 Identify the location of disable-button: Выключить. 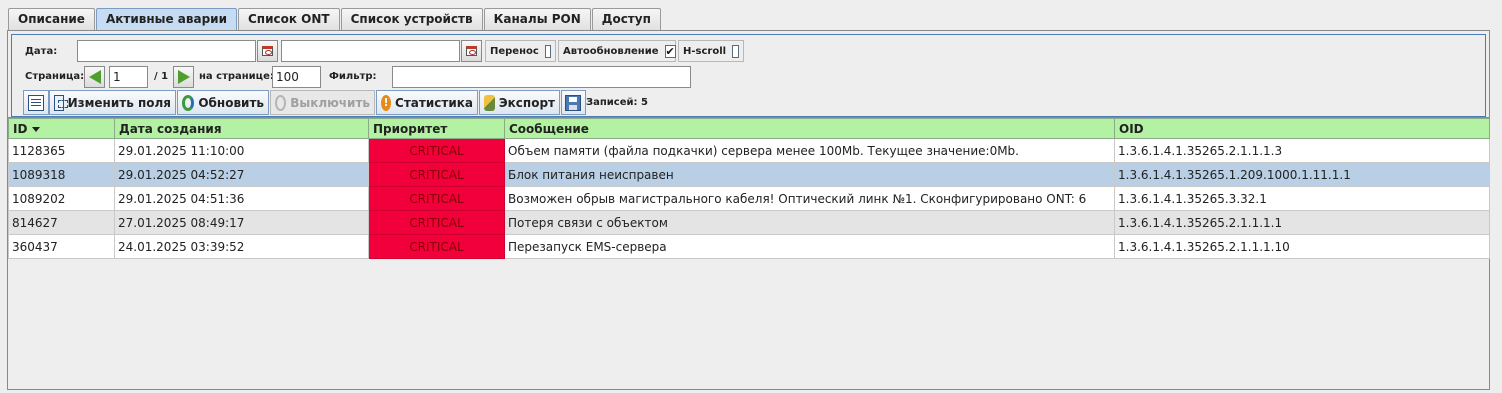
(322, 102).